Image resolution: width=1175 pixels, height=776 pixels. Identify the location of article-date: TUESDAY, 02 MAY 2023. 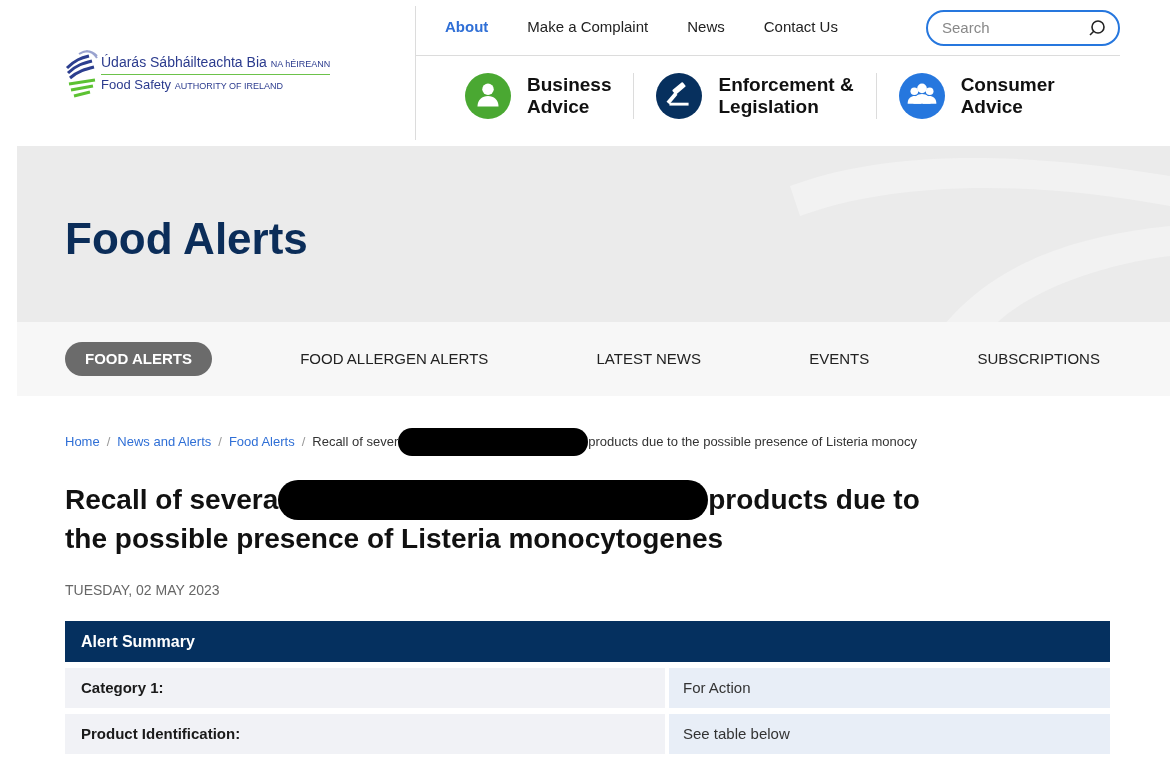
(143, 590).